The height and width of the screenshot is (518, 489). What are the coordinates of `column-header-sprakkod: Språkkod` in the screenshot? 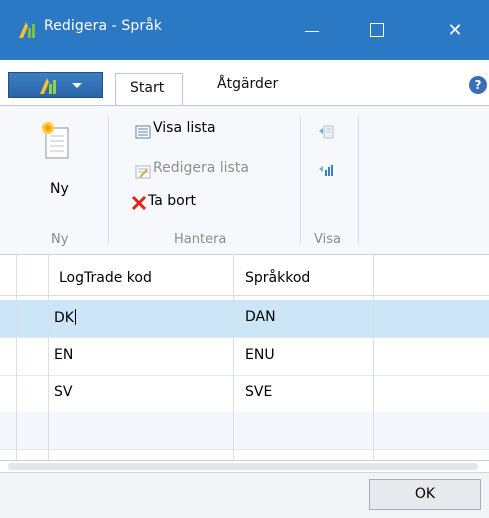 It's located at (277, 278).